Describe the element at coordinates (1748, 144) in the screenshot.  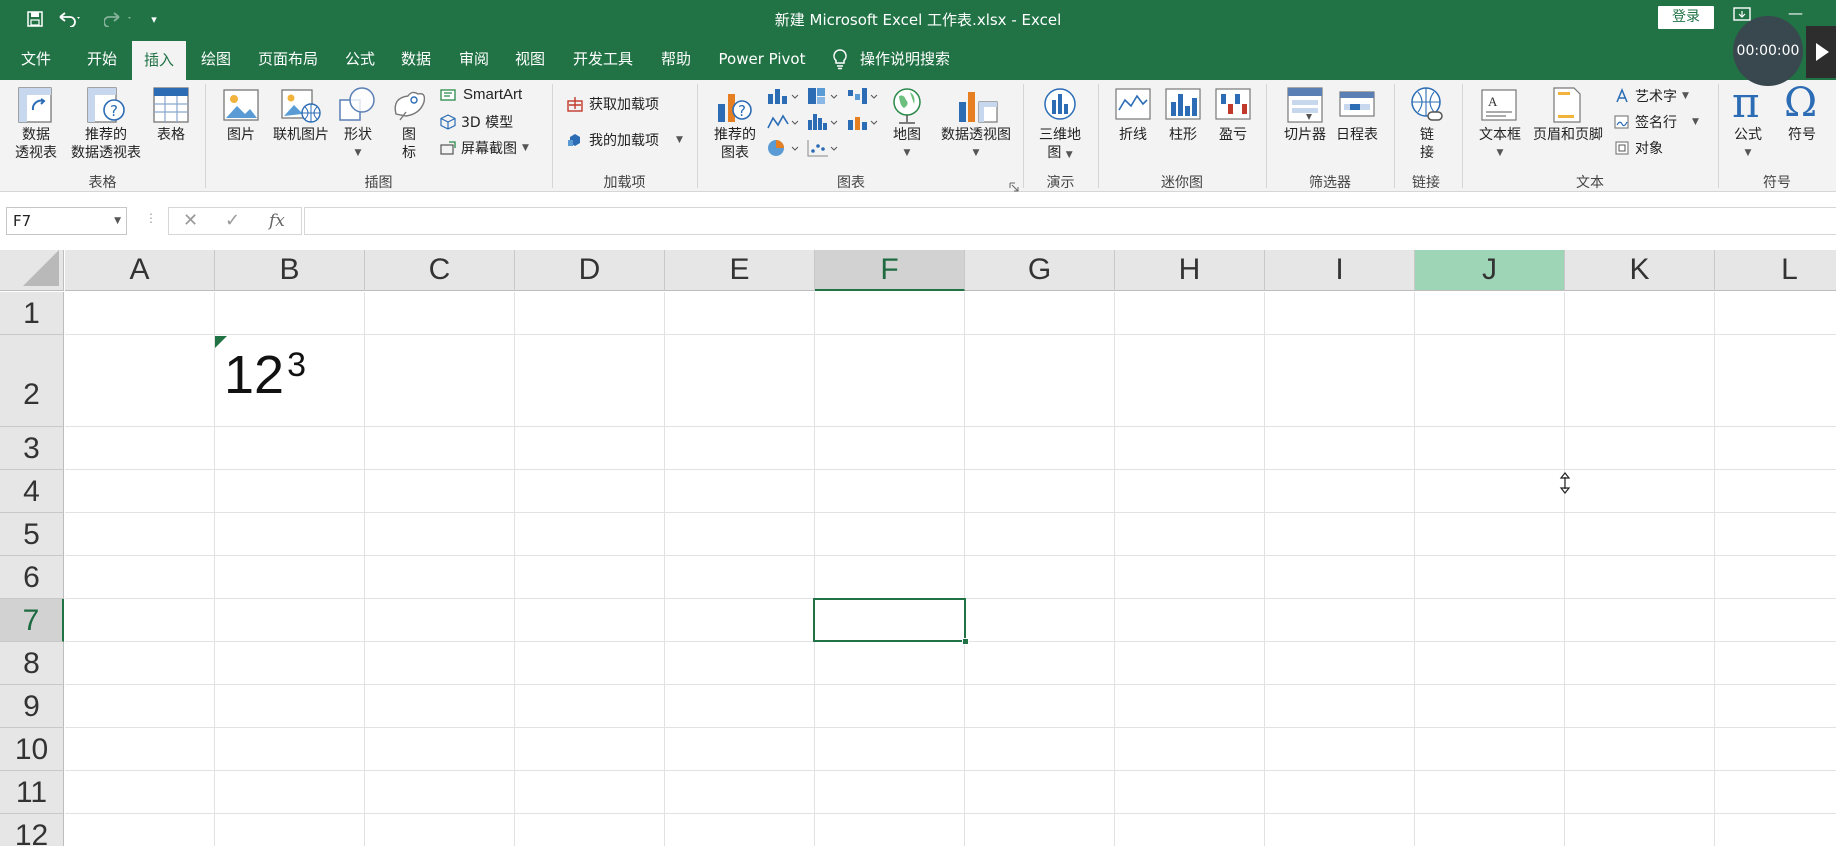
I see `equation-button: 公式 ▼` at that location.